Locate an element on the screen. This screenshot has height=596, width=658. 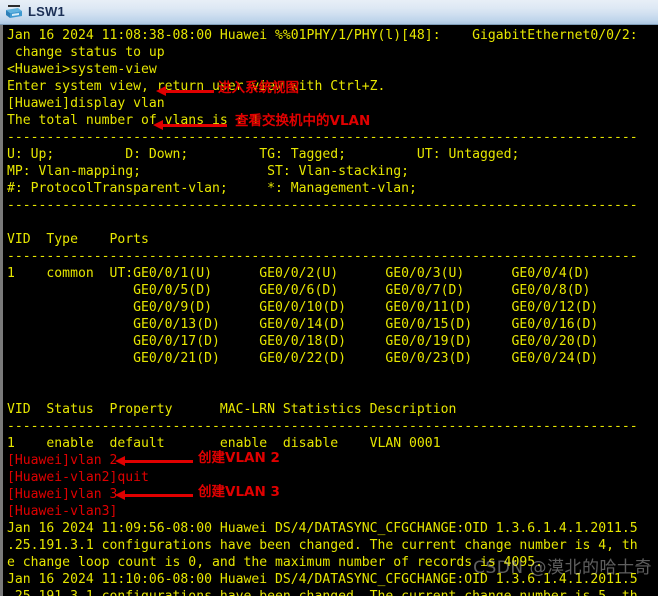
annotation-arrow-display-vlan is located at coordinates (190, 125).